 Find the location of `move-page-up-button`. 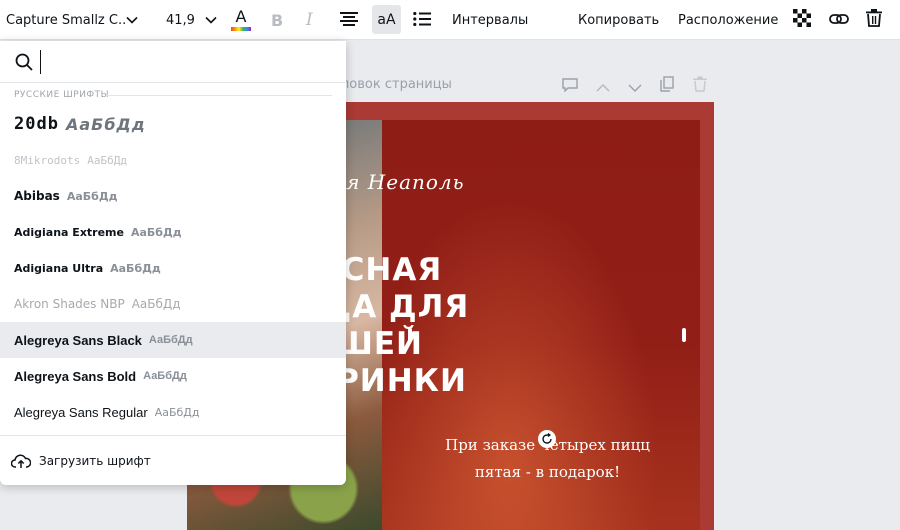

move-page-up-button is located at coordinates (603, 86).